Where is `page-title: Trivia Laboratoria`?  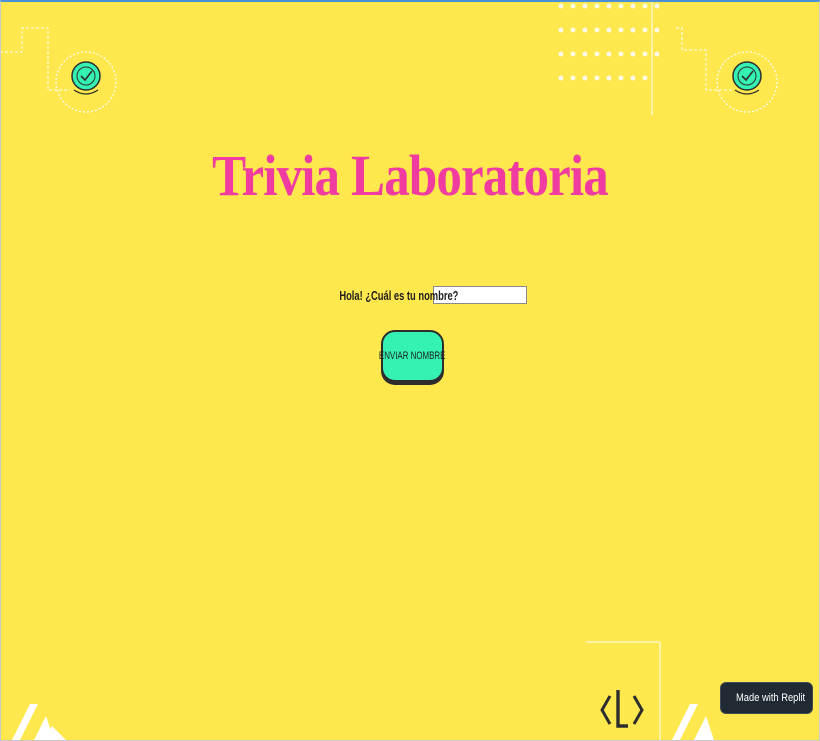 page-title: Trivia Laboratoria is located at coordinates (410, 175).